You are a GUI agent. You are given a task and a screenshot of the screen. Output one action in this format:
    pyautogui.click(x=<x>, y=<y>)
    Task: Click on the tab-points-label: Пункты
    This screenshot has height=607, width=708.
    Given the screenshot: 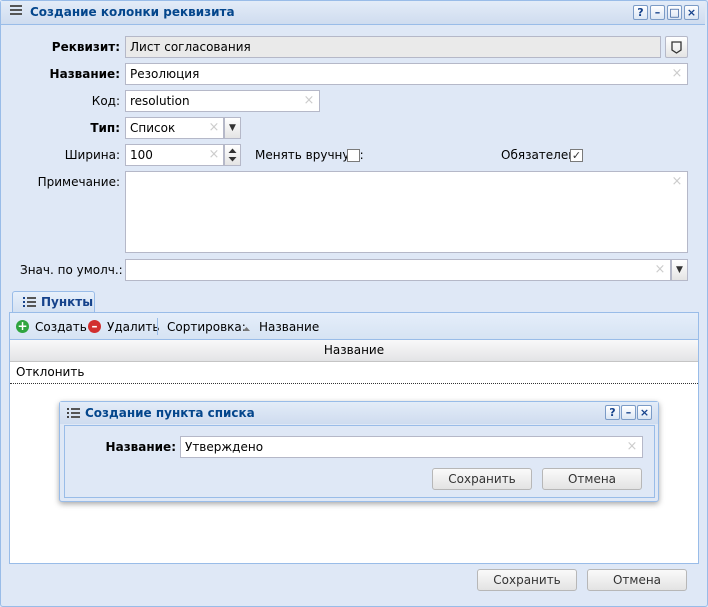 What is the action you would take?
    pyautogui.click(x=67, y=302)
    